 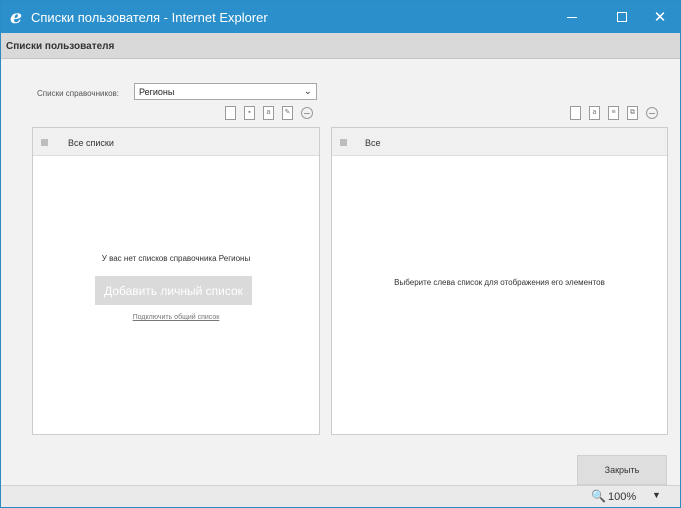 I want to click on save-document-icon: ▪, so click(x=249, y=113).